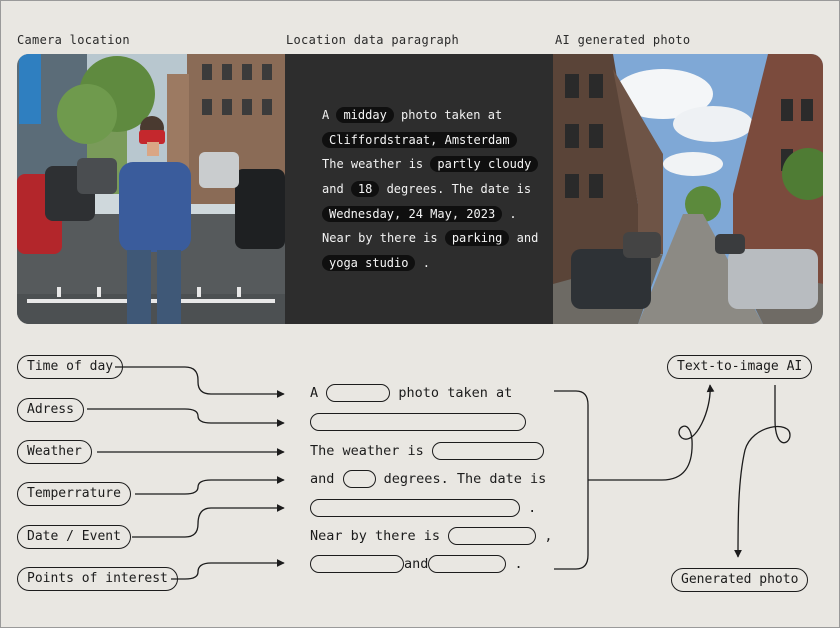 Image resolution: width=840 pixels, height=628 pixels. Describe the element at coordinates (210, 485) in the screenshot. I see `arrow-temperature` at that location.